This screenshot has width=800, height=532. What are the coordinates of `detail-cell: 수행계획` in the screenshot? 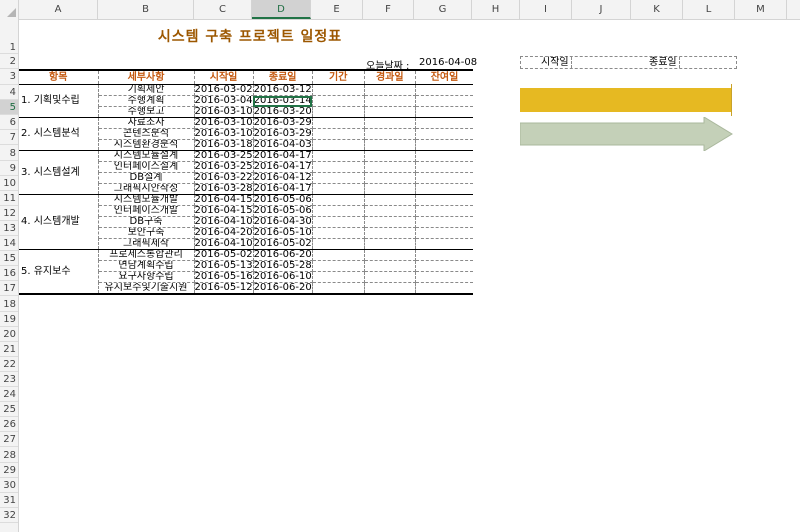 It's located at (146, 101).